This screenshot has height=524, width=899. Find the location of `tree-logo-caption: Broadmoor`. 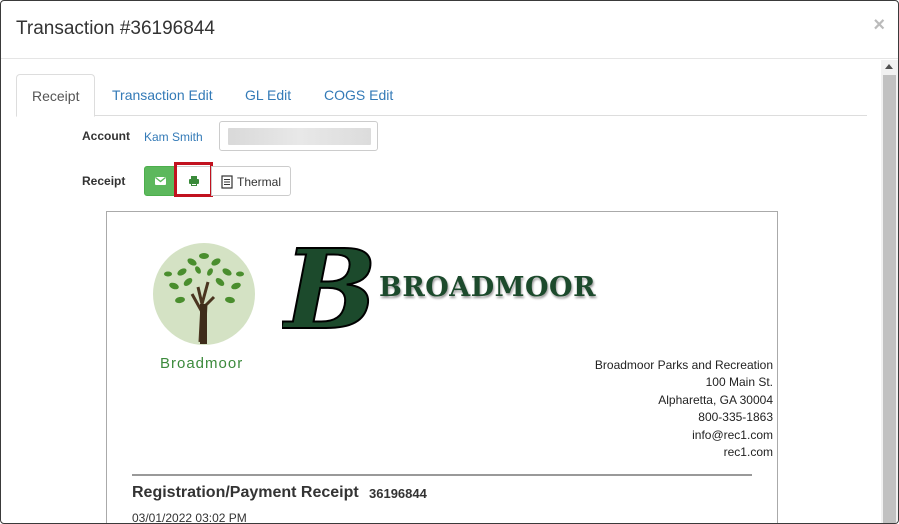

tree-logo-caption: Broadmoor is located at coordinates (202, 363).